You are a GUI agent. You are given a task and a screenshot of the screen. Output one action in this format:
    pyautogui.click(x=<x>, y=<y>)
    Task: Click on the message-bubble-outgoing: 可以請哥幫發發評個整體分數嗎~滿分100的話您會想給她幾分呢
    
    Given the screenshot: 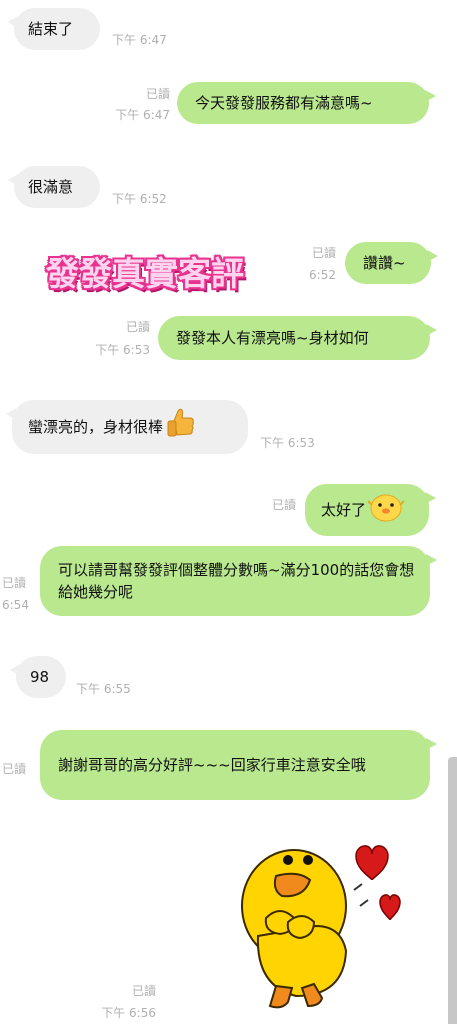 What is the action you would take?
    pyautogui.click(x=238, y=581)
    